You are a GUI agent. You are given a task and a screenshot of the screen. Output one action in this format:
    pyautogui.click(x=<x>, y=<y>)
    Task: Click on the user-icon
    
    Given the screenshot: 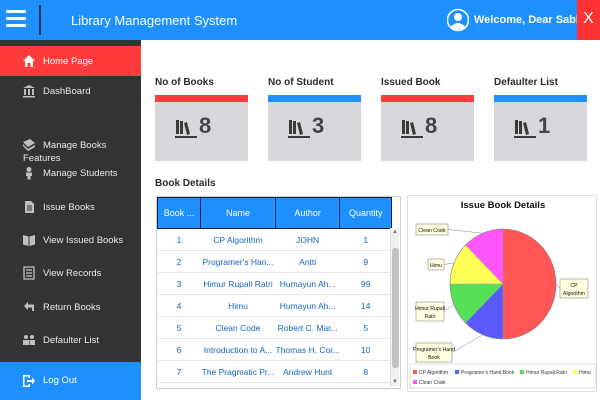 What is the action you would take?
    pyautogui.click(x=29, y=173)
    